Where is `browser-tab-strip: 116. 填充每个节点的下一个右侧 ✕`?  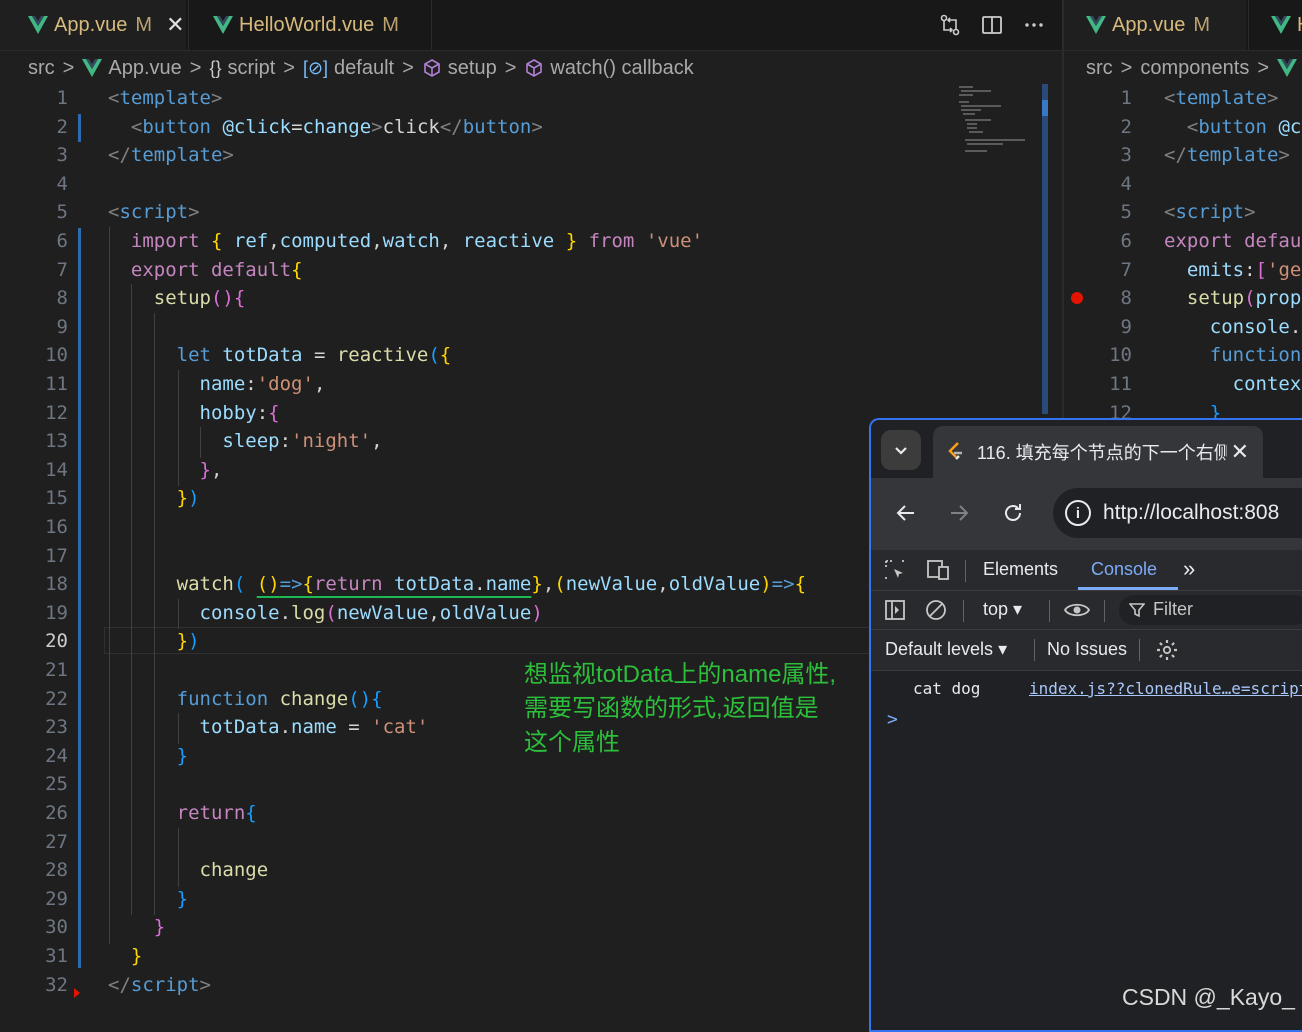 browser-tab-strip: 116. 填充每个节点的下一个右侧 ✕ is located at coordinates (1086, 449).